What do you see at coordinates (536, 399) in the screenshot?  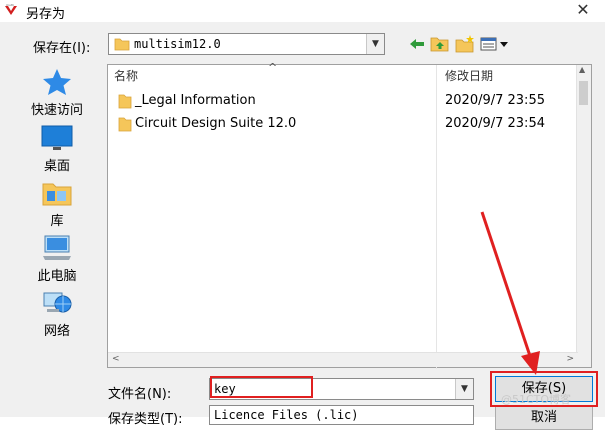 I see `watermark: @51CTO博客` at bounding box center [536, 399].